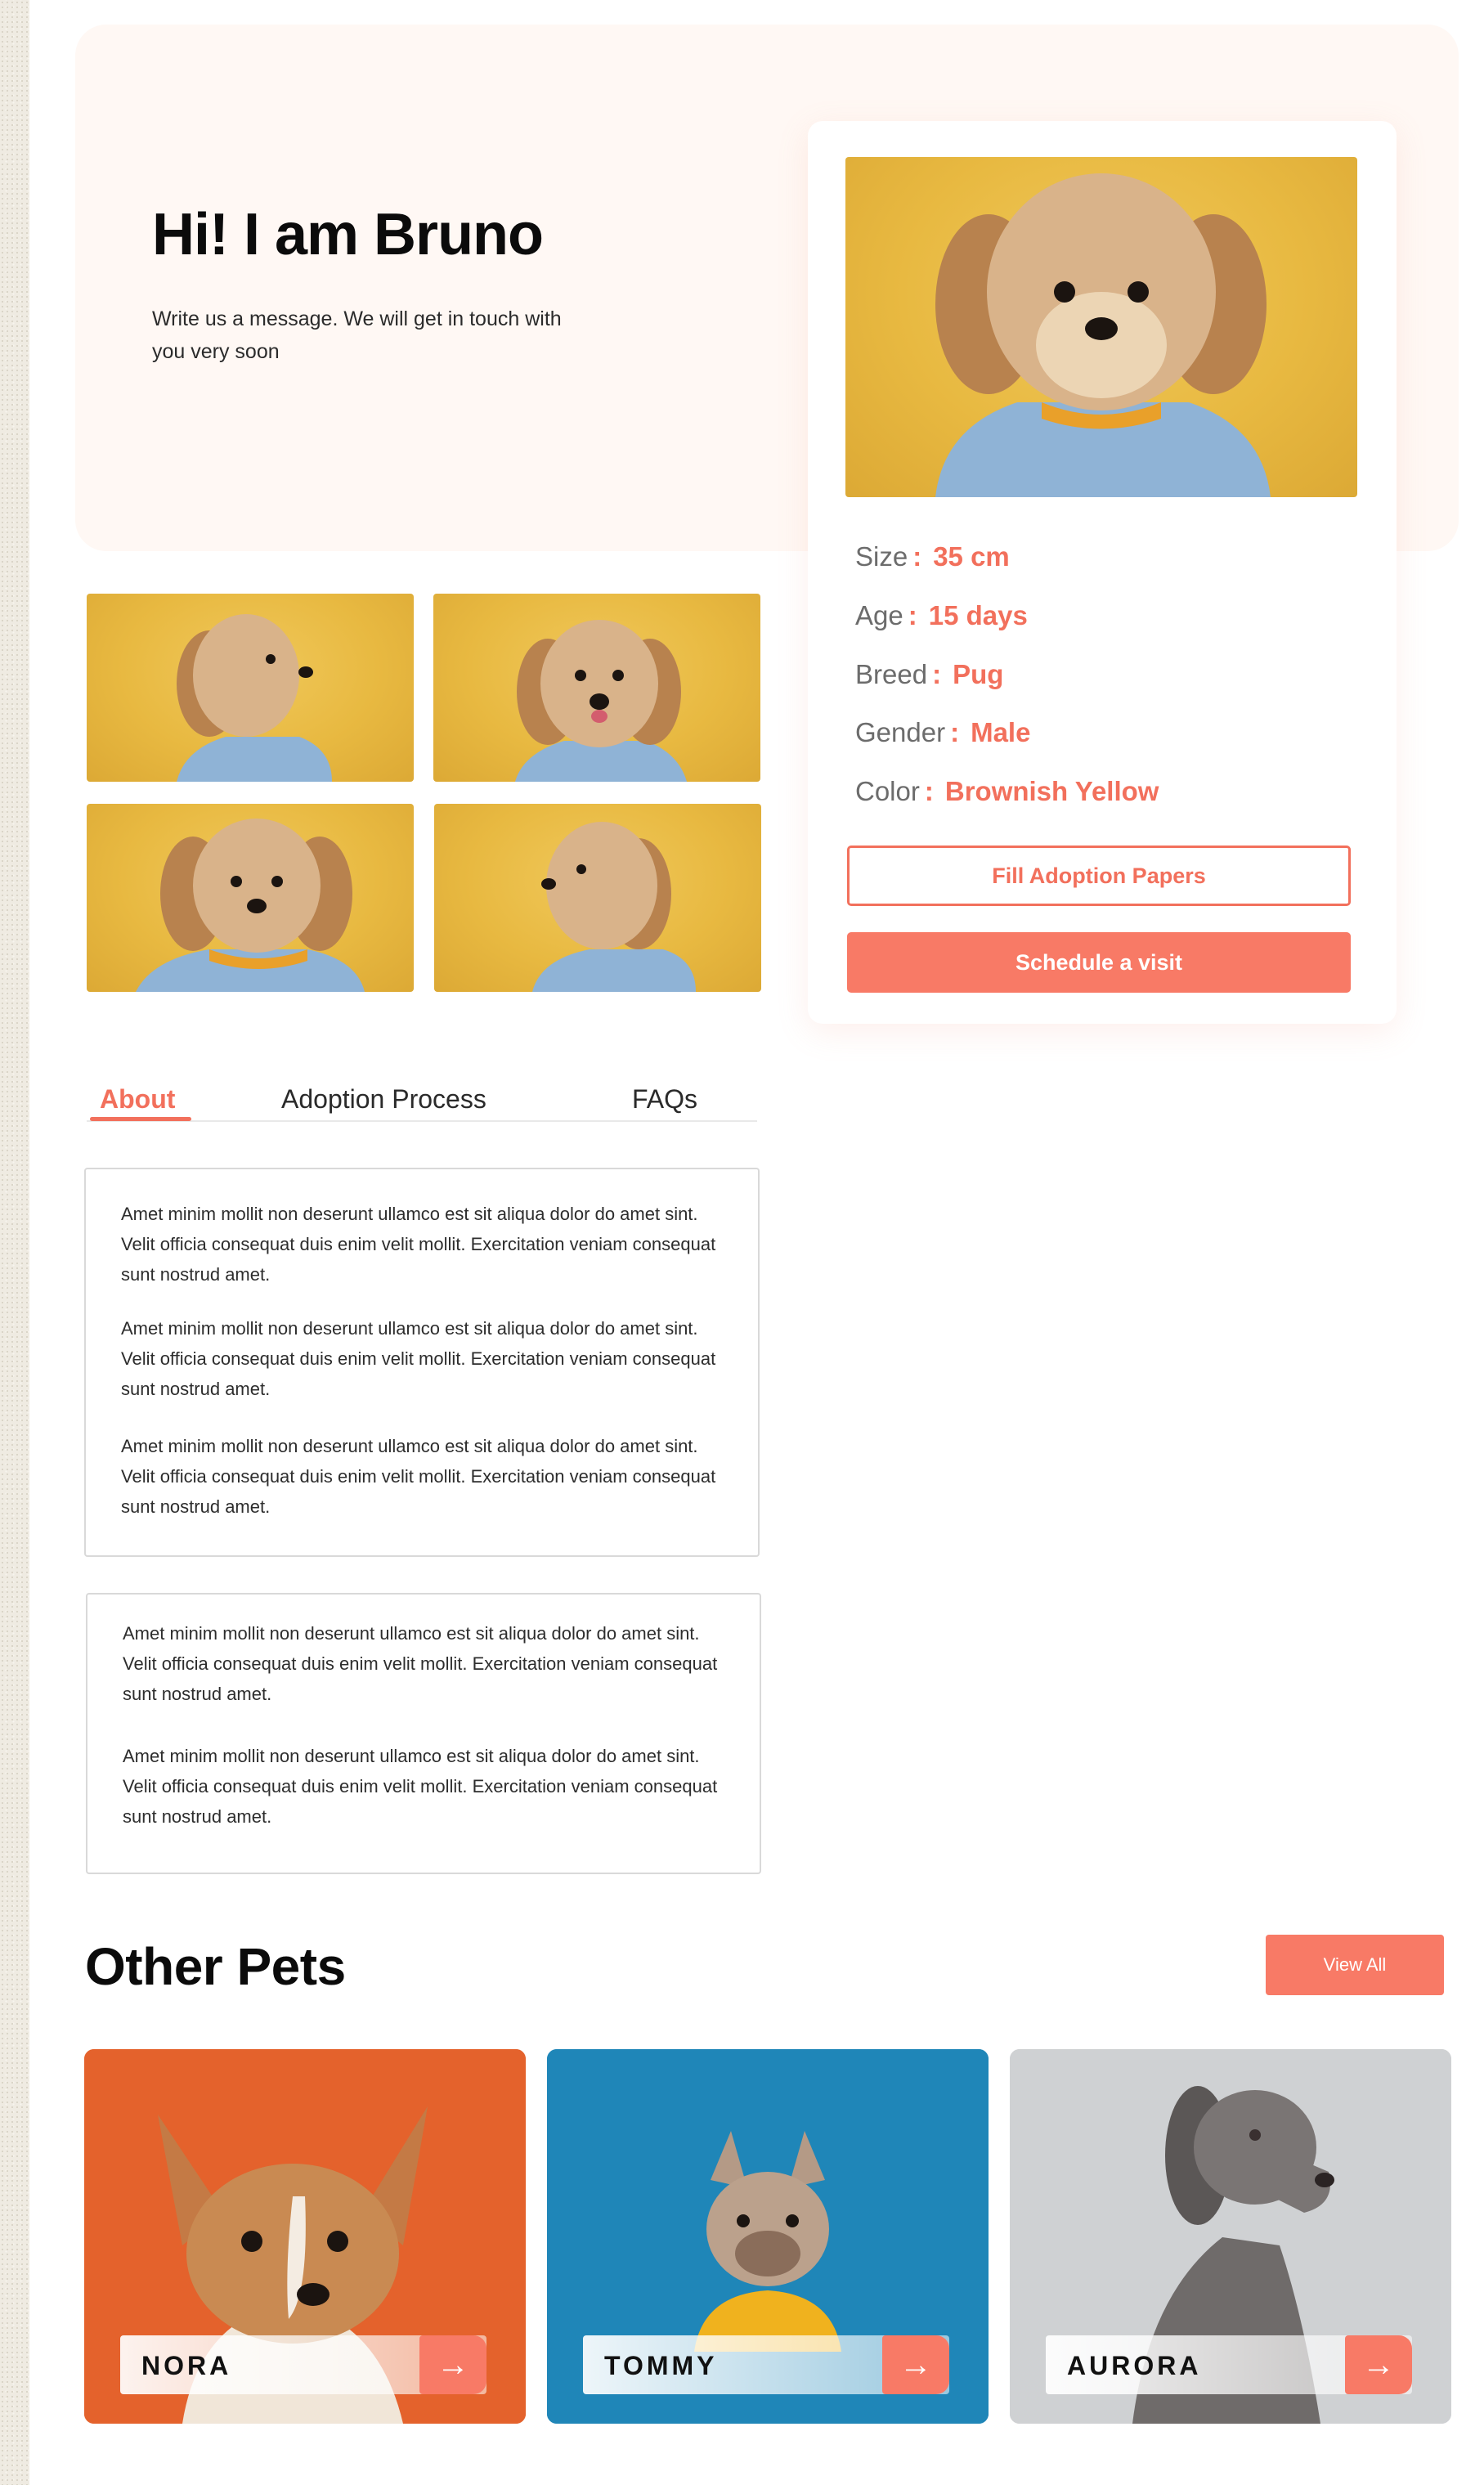 Image resolution: width=1484 pixels, height=2485 pixels. I want to click on fill-adoption-papers-button: Fill Adoption Papers, so click(1099, 876).